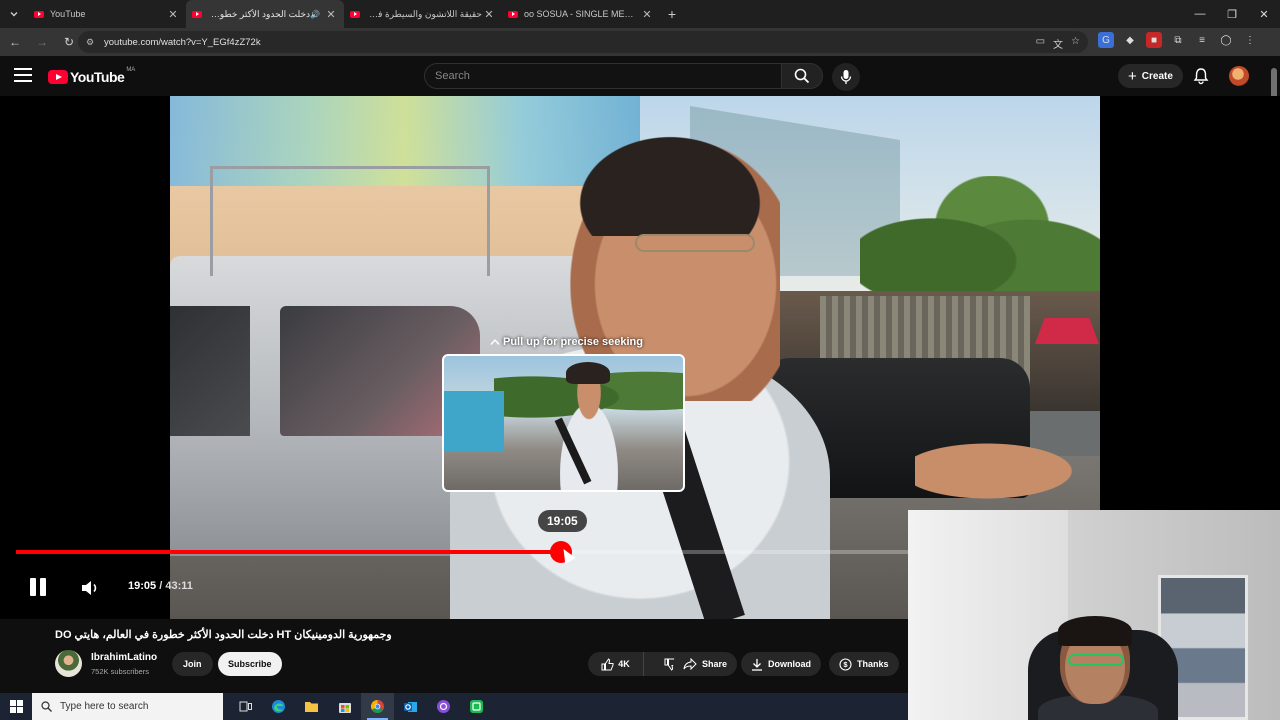 The width and height of the screenshot is (1280, 720). Describe the element at coordinates (476, 706) in the screenshot. I see `green-app-icon` at that location.